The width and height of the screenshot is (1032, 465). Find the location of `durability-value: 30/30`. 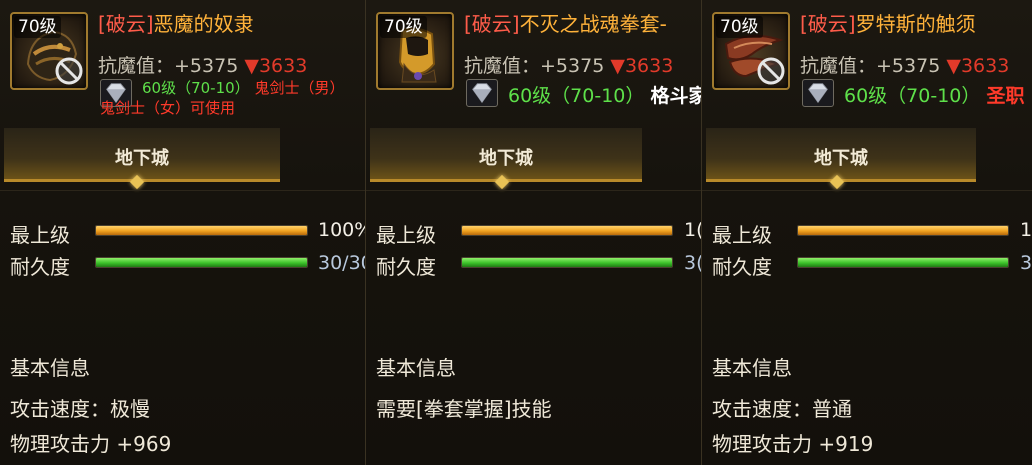

durability-value: 30/30 is located at coordinates (341, 263).